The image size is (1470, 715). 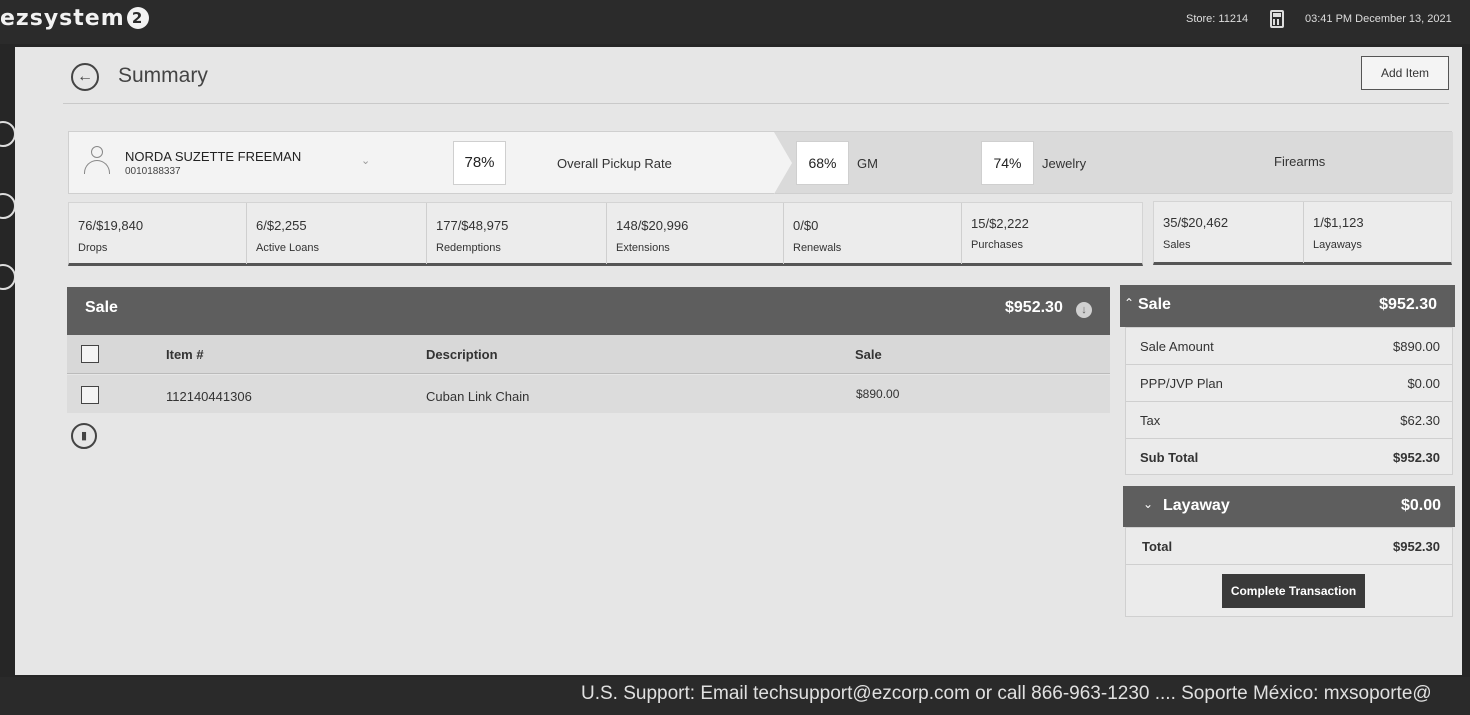 What do you see at coordinates (614, 163) in the screenshot?
I see `pickup-rate-label: Overall Pickup Rate` at bounding box center [614, 163].